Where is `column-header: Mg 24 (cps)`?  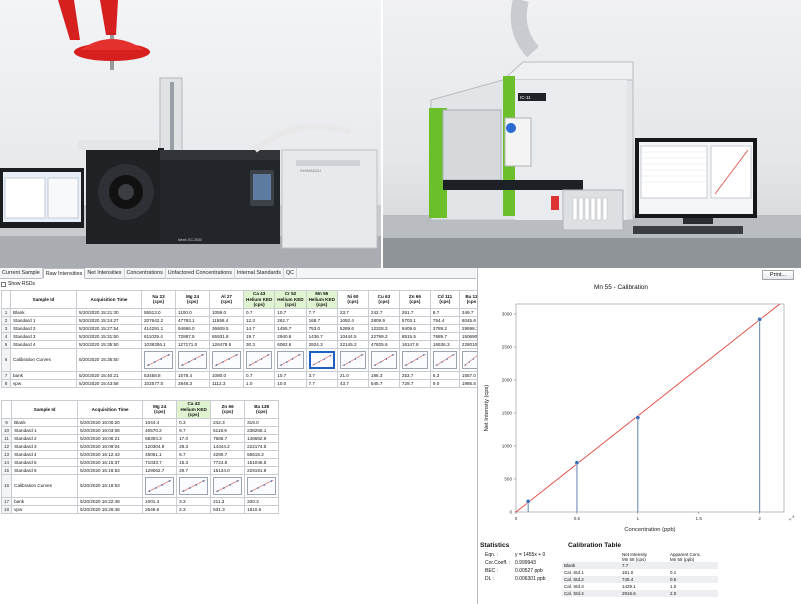
column-header: Mg 24 (cps) is located at coordinates (160, 409).